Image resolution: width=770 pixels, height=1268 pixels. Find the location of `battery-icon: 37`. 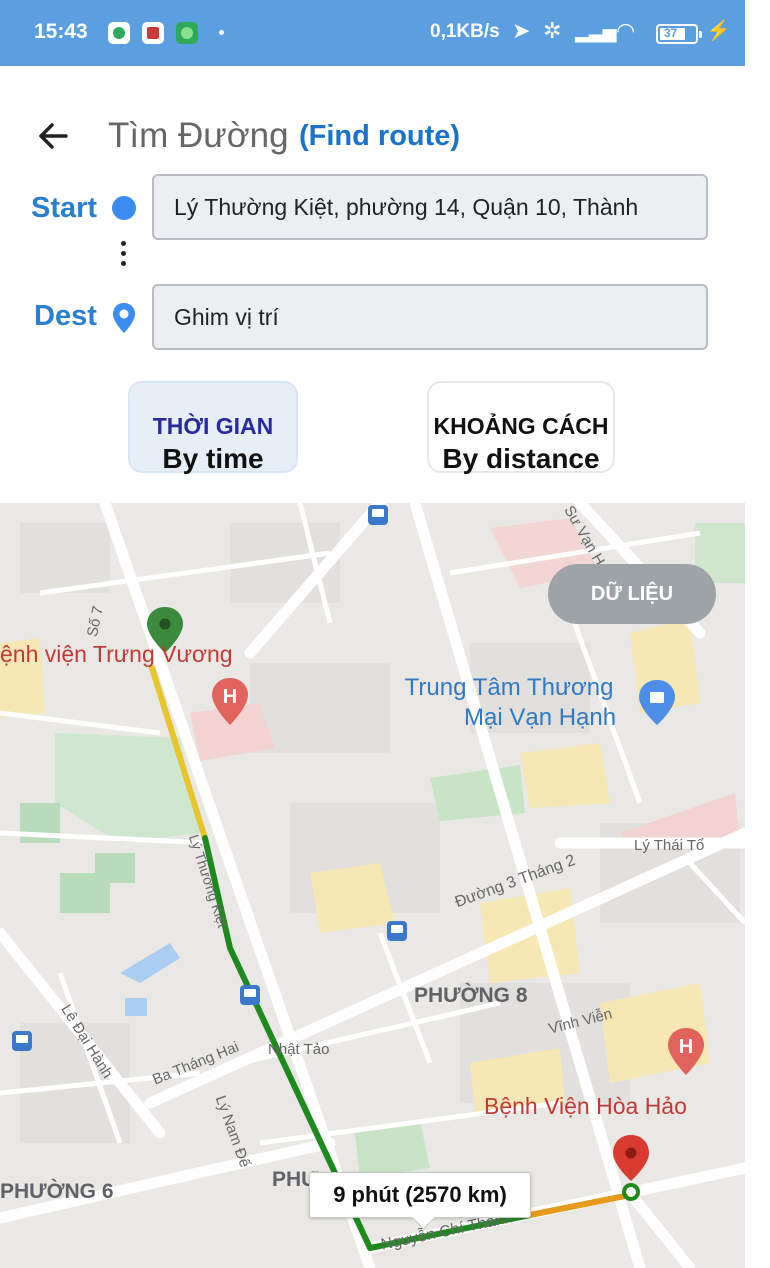

battery-icon: 37 is located at coordinates (679, 34).